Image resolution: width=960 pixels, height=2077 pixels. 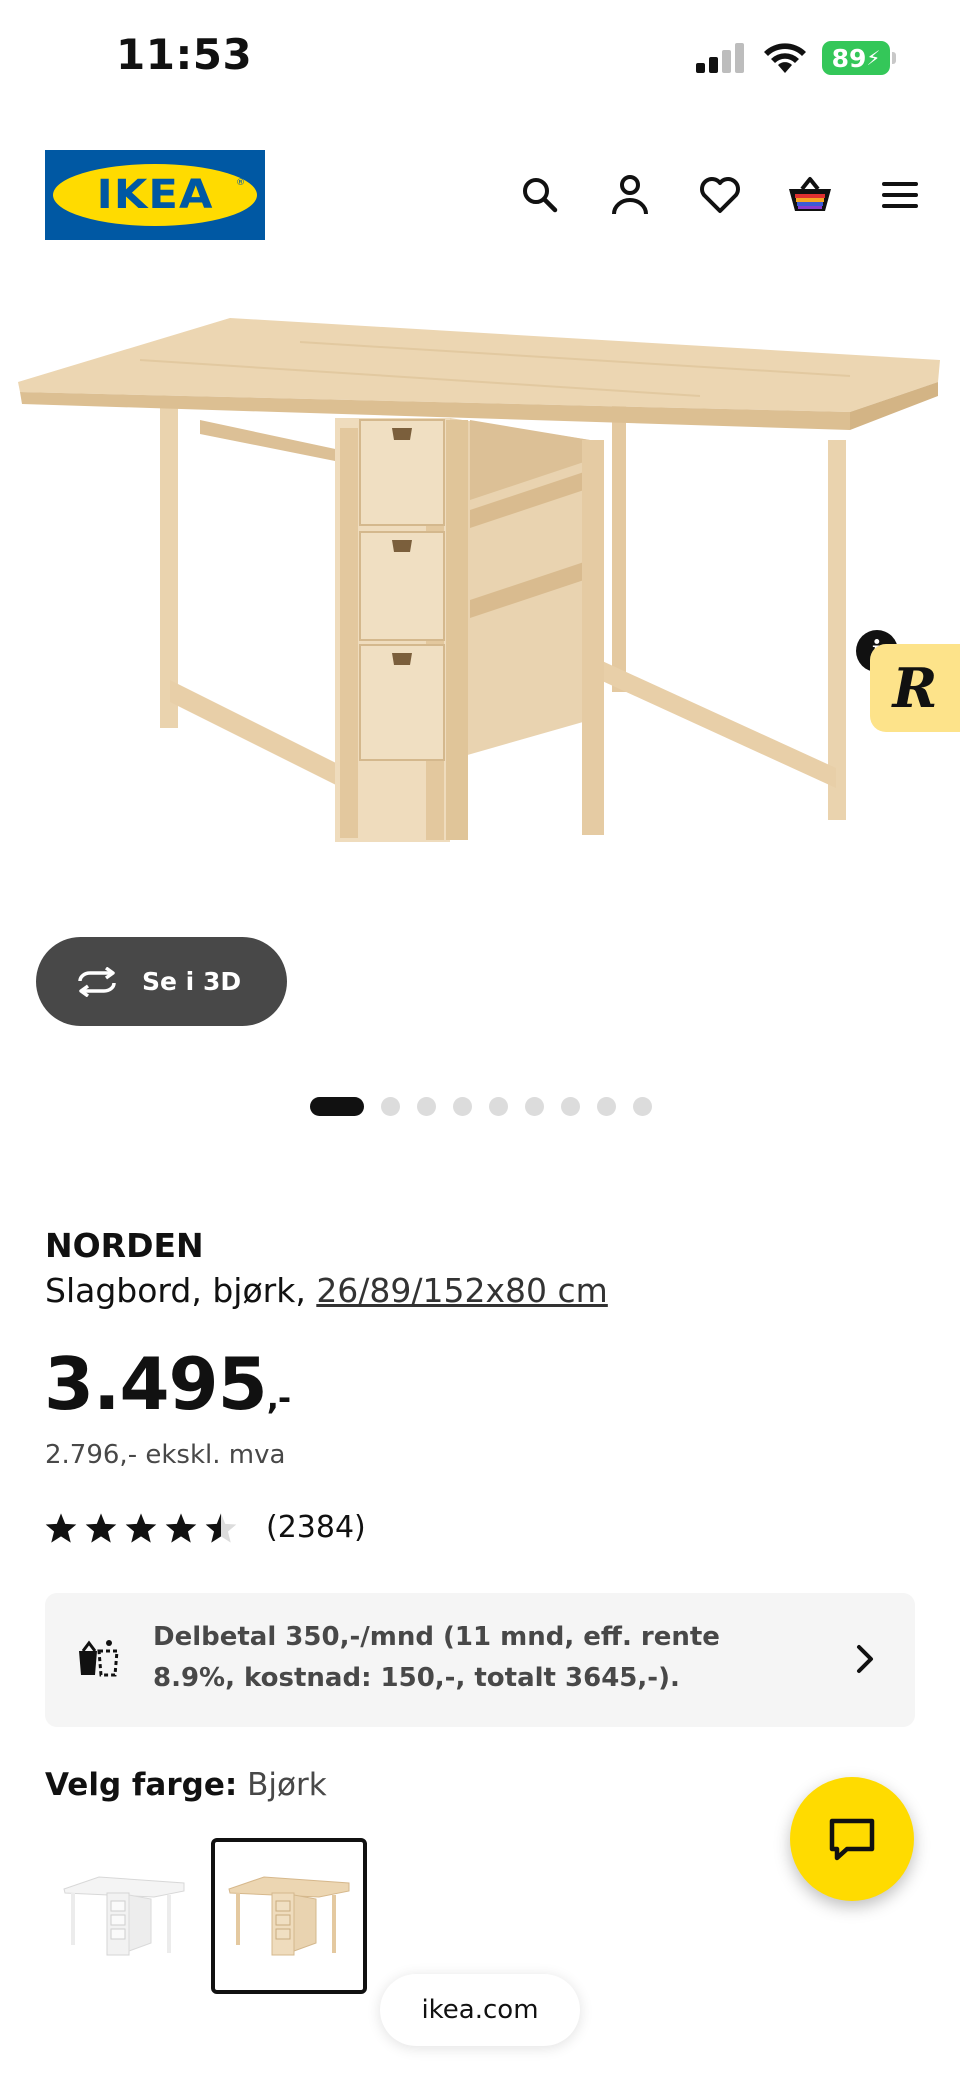 I want to click on browser-url: ikea.com, so click(x=480, y=2010).